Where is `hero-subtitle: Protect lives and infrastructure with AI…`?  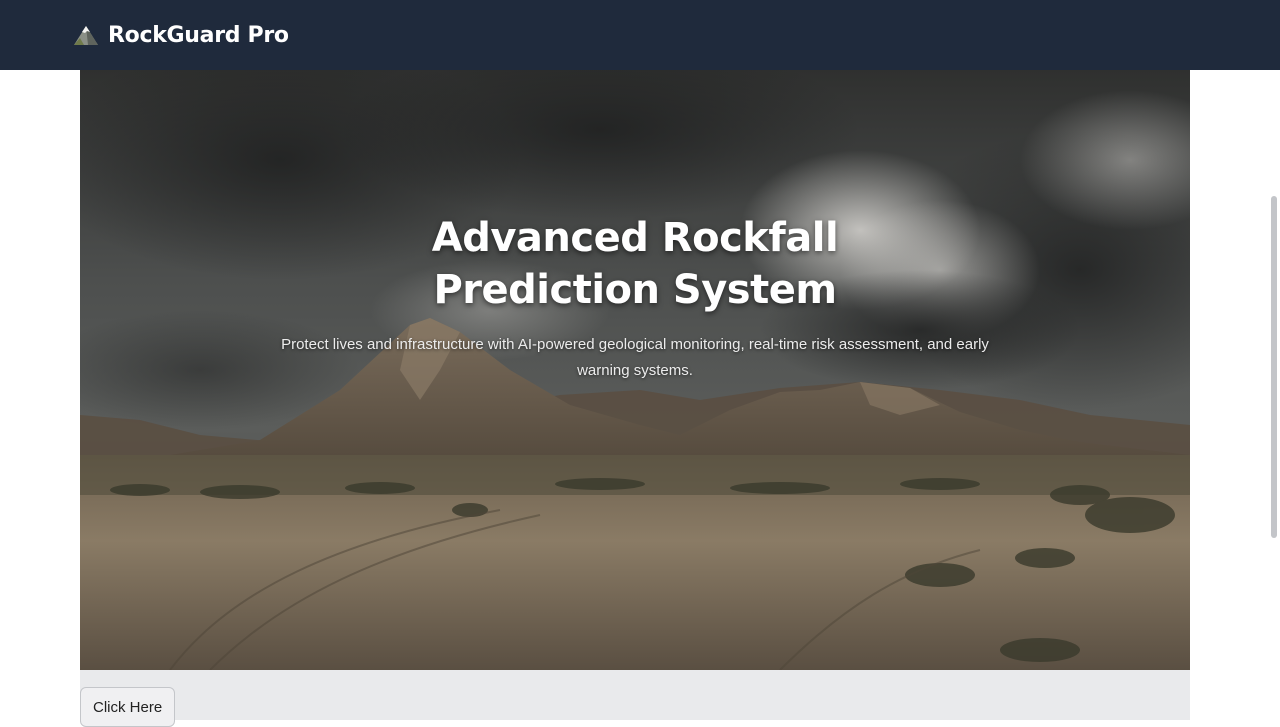 hero-subtitle: Protect lives and infrastructure with AI… is located at coordinates (635, 357).